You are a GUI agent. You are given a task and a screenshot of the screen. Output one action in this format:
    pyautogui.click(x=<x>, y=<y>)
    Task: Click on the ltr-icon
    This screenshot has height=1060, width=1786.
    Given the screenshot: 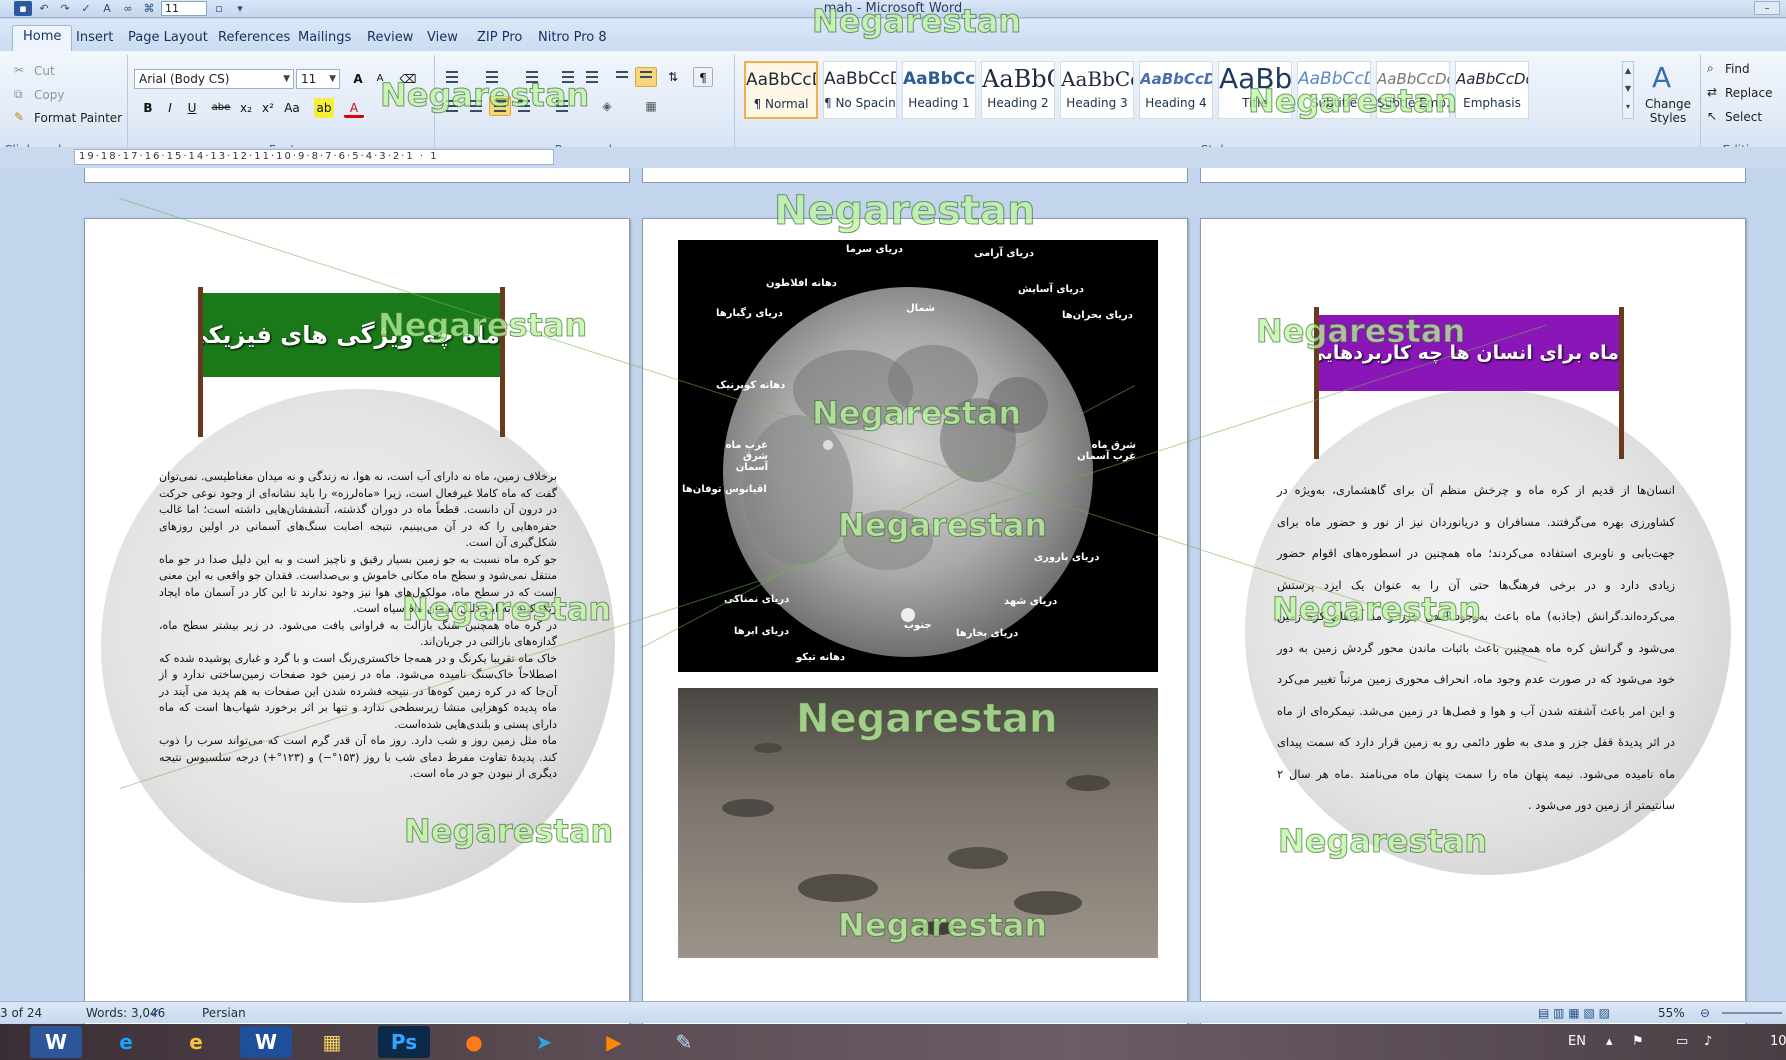 What is the action you would take?
    pyautogui.click(x=622, y=77)
    